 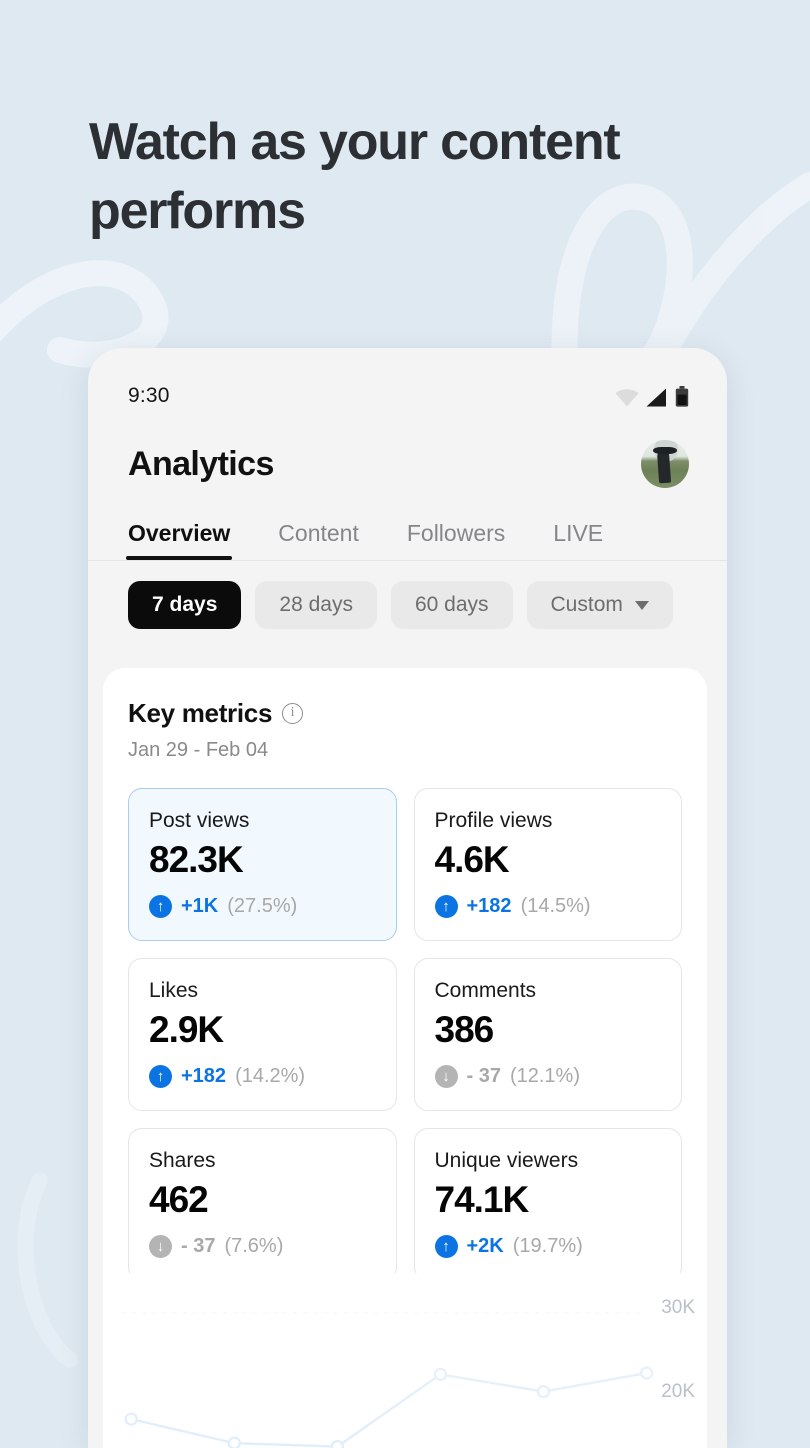 I want to click on tab-content: Content, so click(x=318, y=540).